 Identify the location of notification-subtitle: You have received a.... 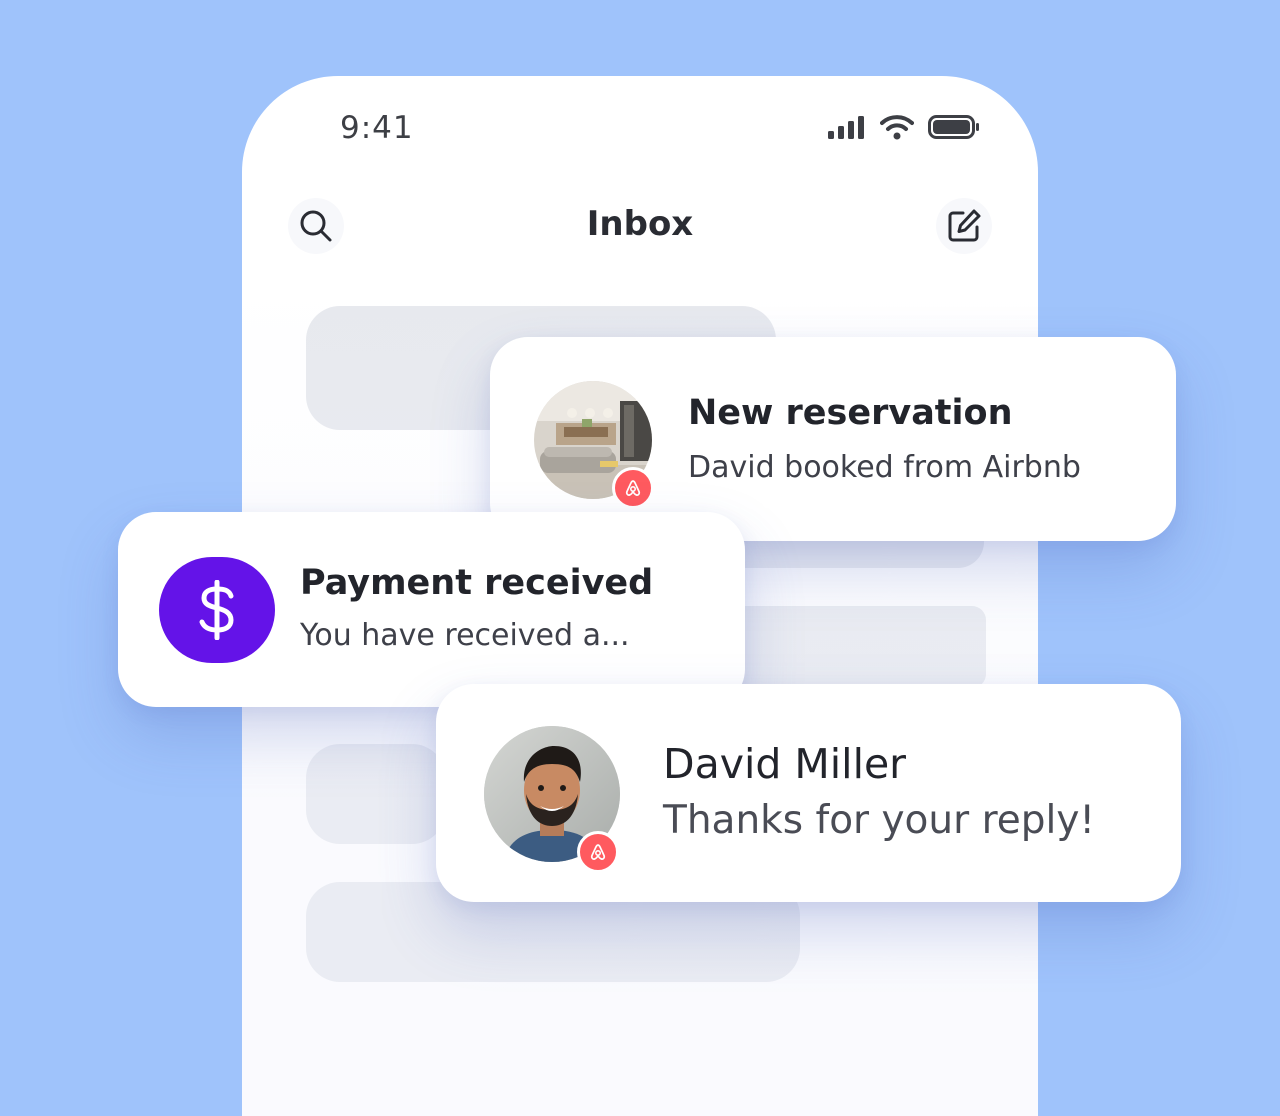
(465, 635).